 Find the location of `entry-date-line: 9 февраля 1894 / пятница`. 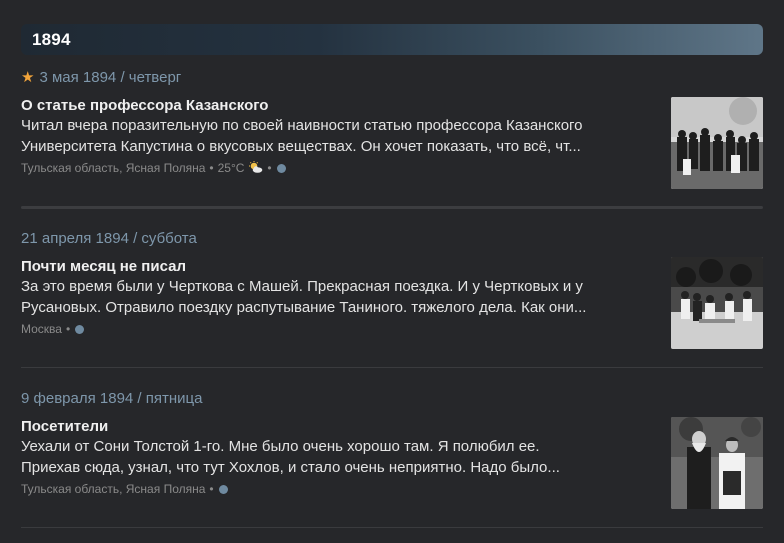

entry-date-line: 9 февраля 1894 / пятница is located at coordinates (392, 399).